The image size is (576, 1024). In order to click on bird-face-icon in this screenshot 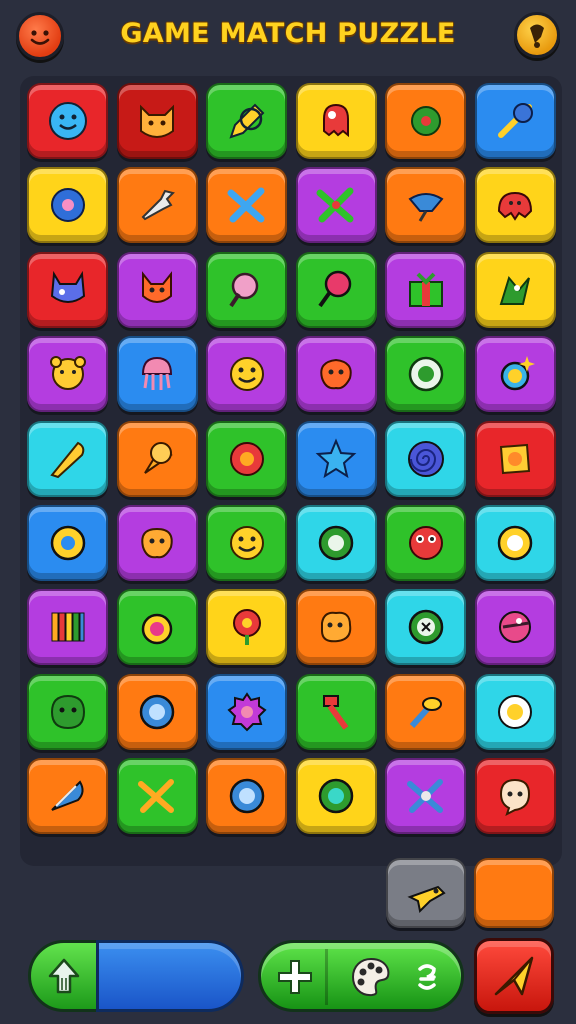, I will do `click(515, 627)`.